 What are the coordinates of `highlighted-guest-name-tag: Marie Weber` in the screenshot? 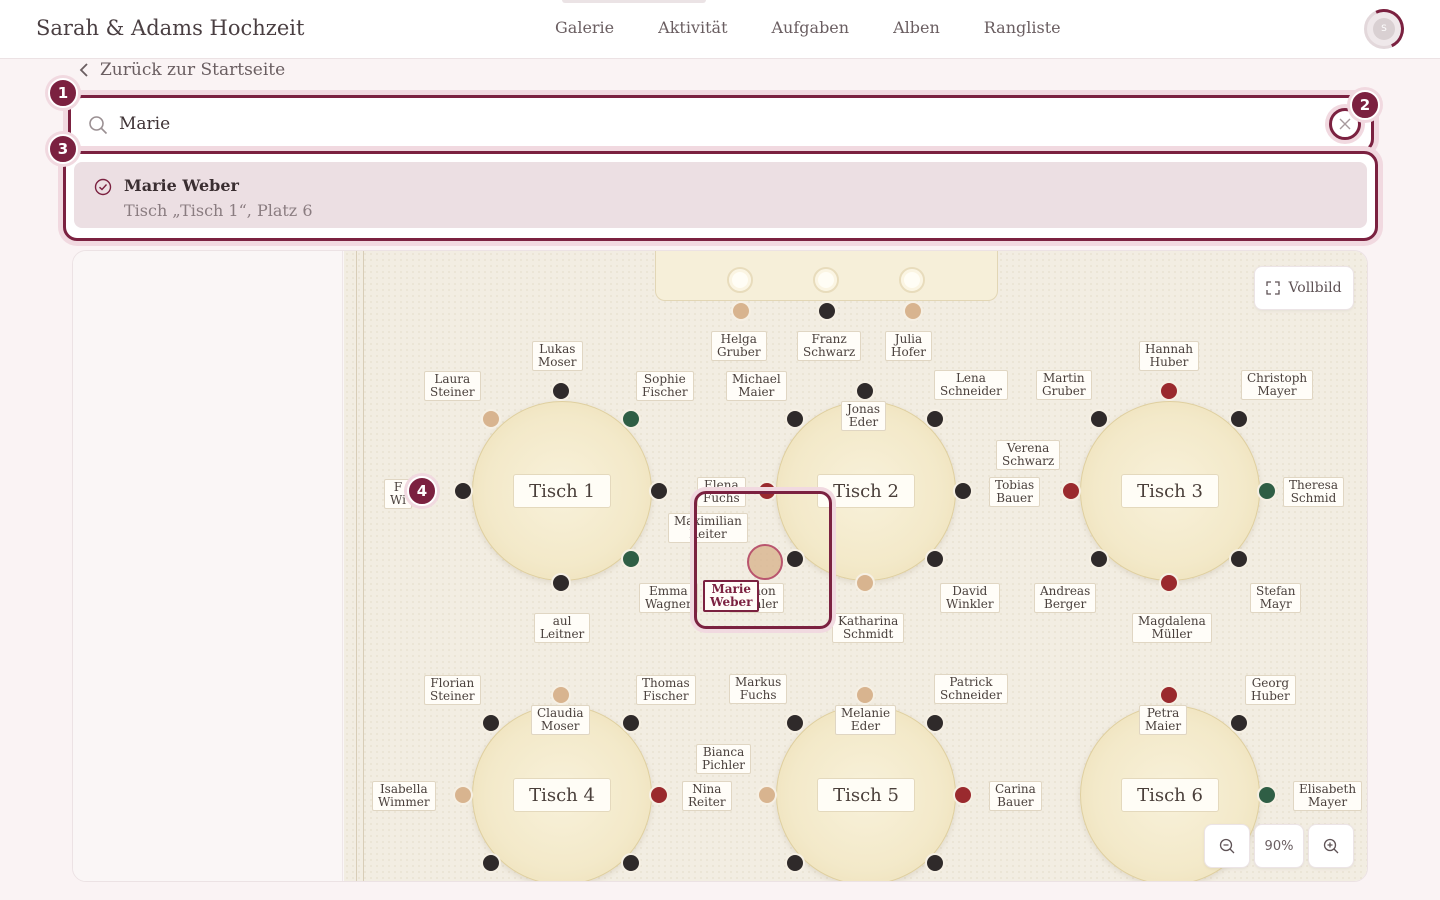 It's located at (731, 596).